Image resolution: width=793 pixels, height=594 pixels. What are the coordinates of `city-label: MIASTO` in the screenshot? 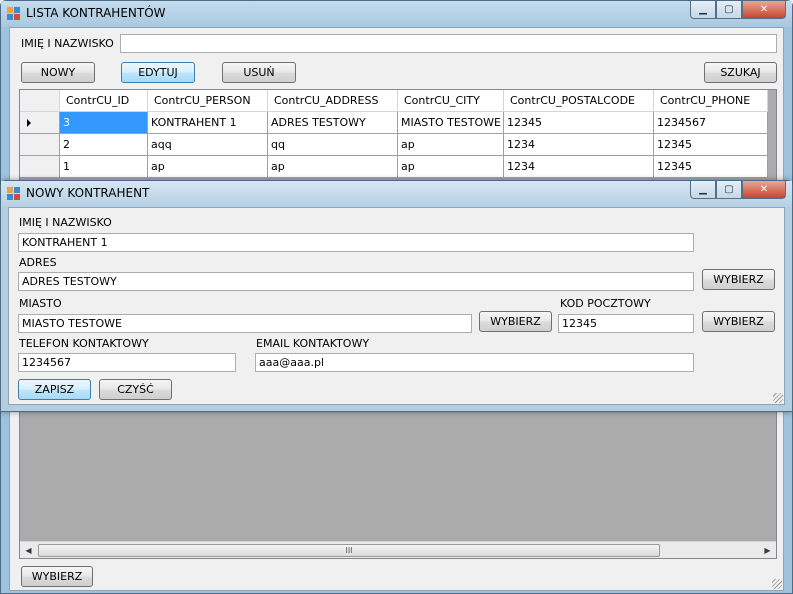 It's located at (40, 303).